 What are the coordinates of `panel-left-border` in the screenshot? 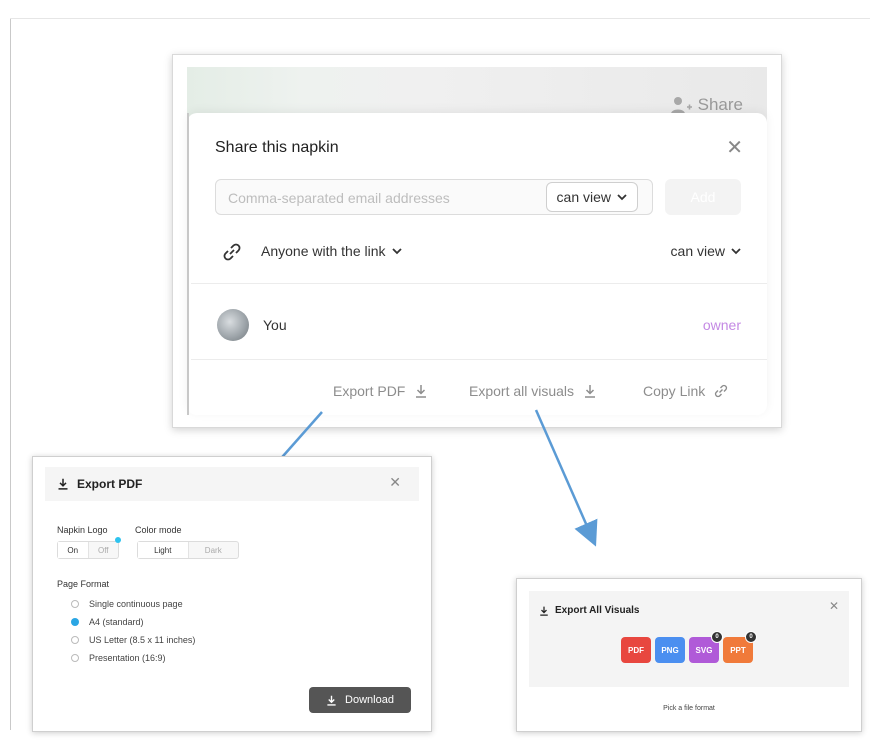 It's located at (188, 264).